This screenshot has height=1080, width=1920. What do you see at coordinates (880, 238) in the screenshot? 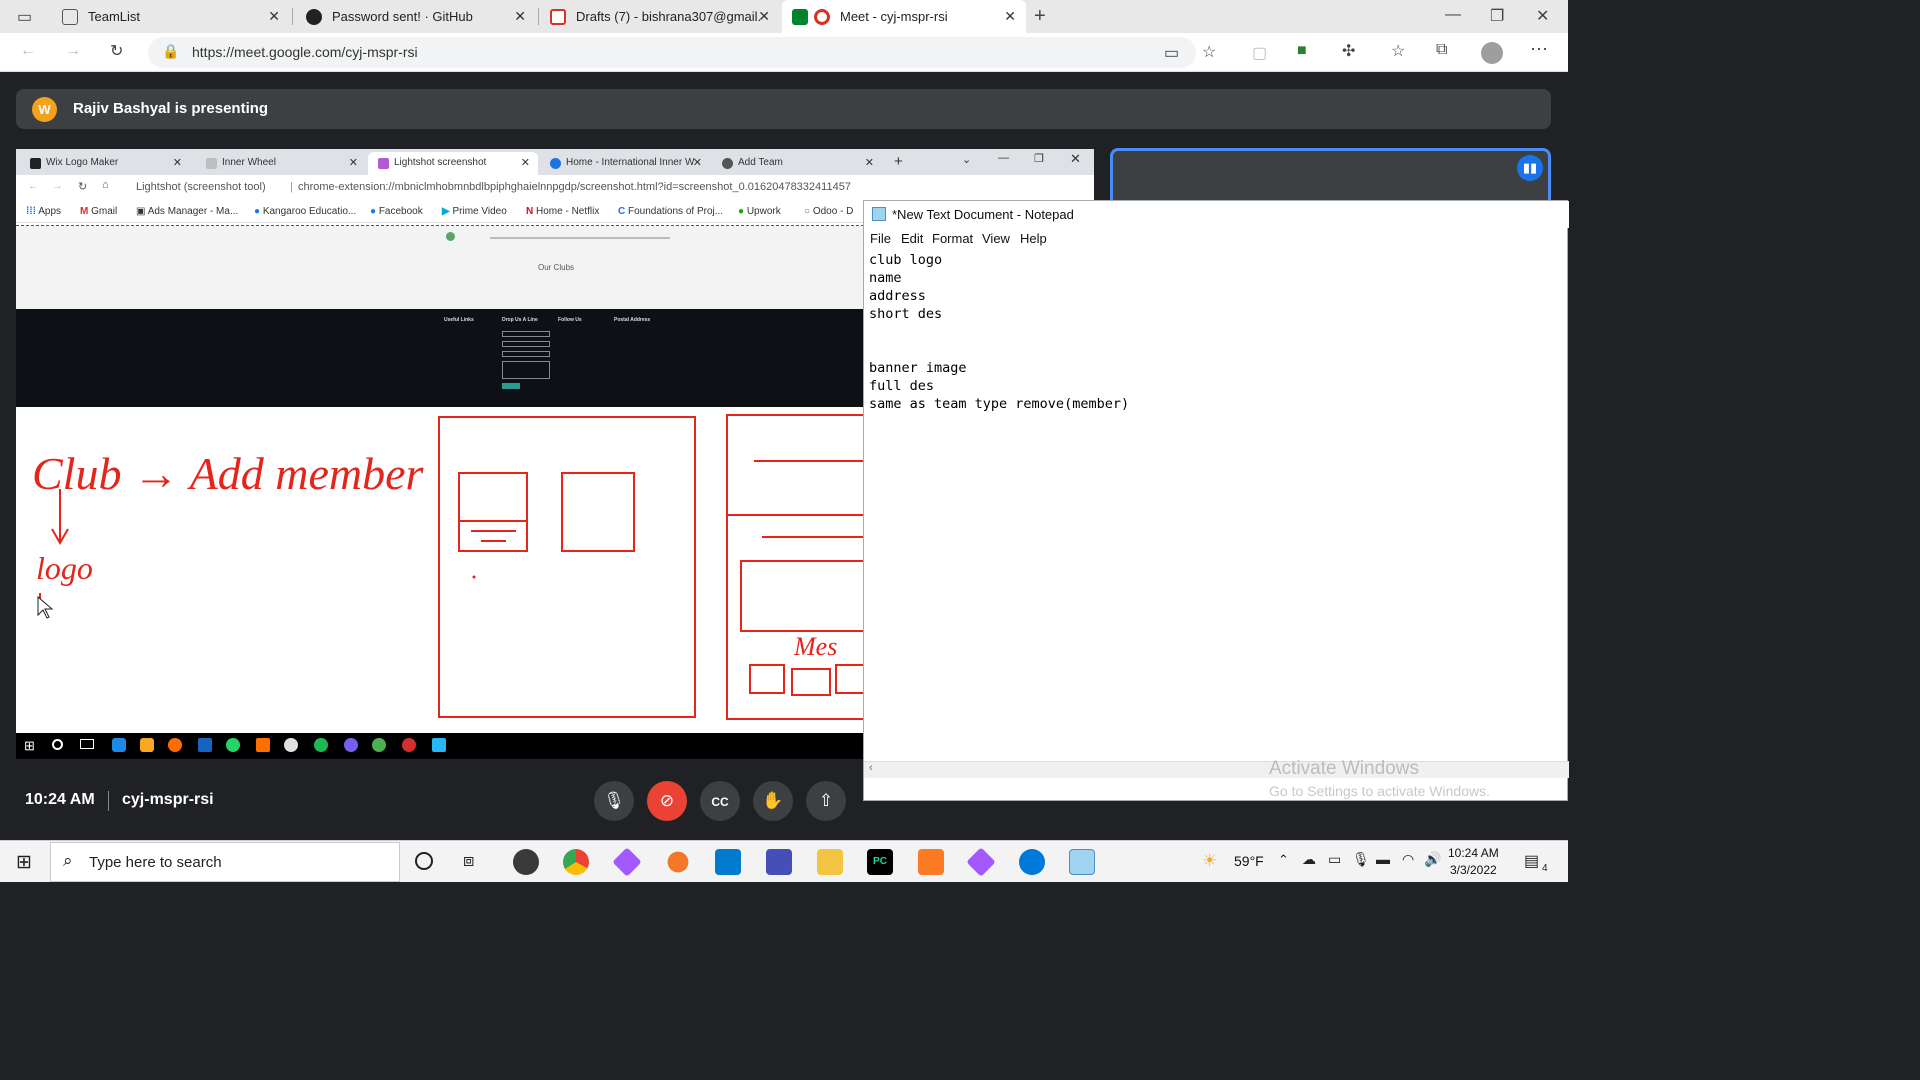
I see `menu-file: File` at bounding box center [880, 238].